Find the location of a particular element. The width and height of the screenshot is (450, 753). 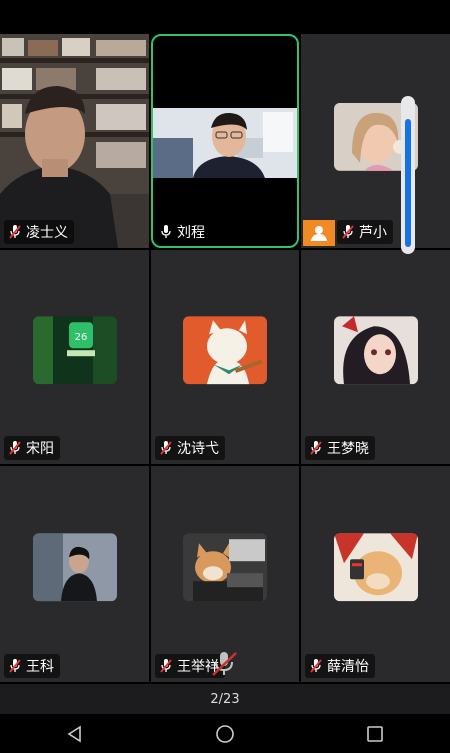

host-badge is located at coordinates (319, 233).